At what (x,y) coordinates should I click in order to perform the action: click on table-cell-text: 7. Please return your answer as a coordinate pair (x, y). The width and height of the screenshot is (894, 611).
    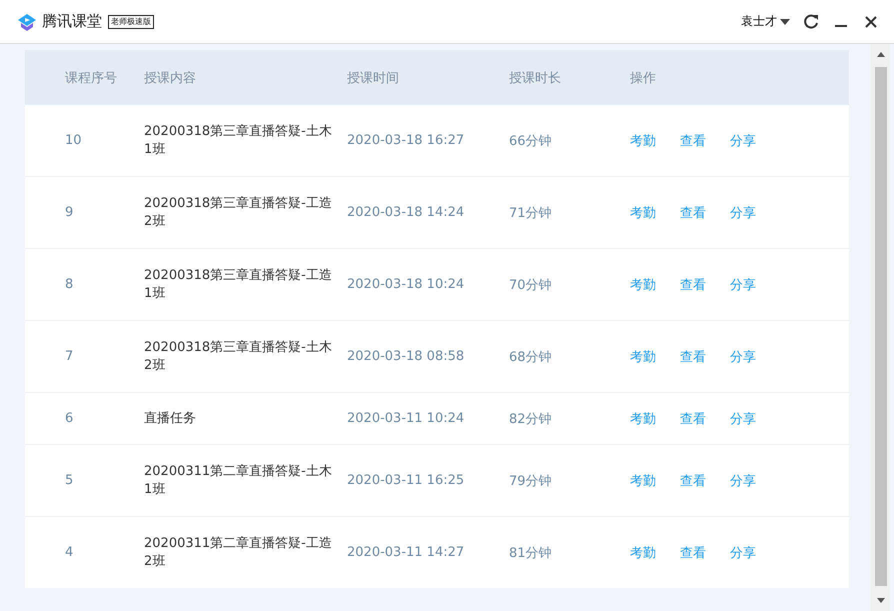
    Looking at the image, I should click on (69, 356).